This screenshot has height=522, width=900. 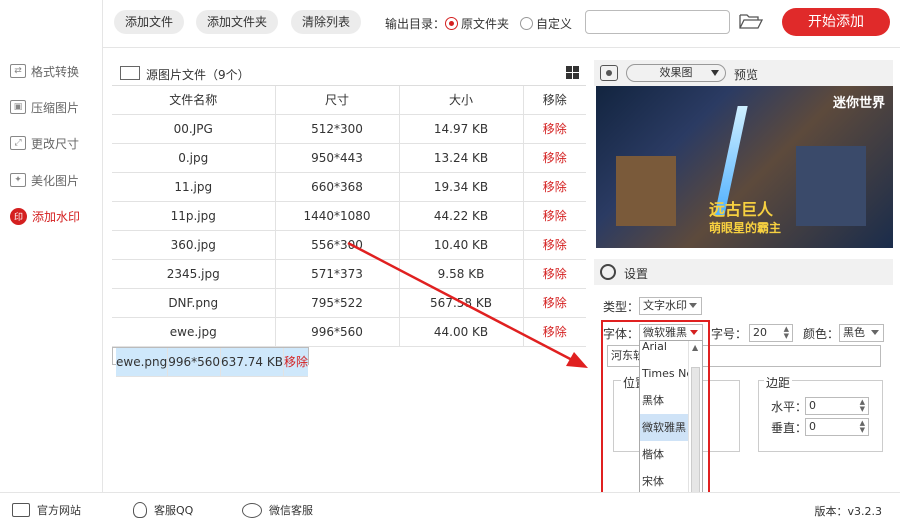 What do you see at coordinates (837, 427) in the screenshot?
I see `vertical-stepper: 0 ▲ ▼` at bounding box center [837, 427].